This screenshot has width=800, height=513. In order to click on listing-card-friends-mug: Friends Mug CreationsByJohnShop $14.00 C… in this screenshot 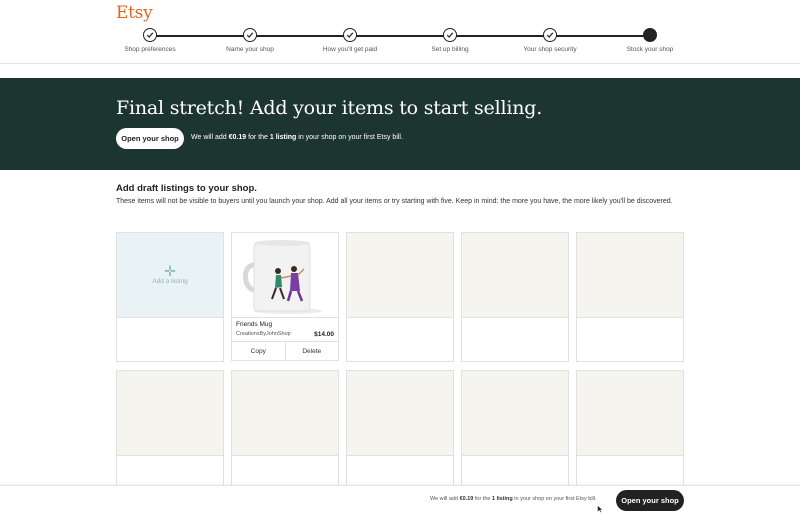, I will do `click(285, 296)`.